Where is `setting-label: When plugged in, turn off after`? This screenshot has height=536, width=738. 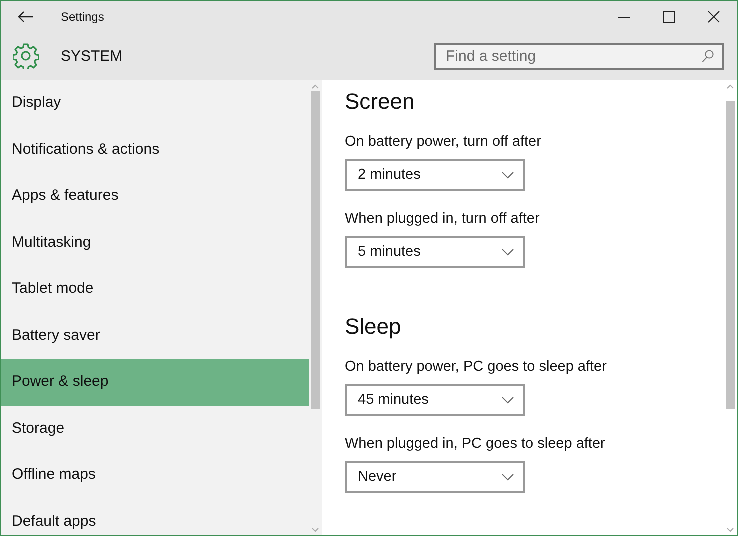
setting-label: When plugged in, turn off after is located at coordinates (443, 219).